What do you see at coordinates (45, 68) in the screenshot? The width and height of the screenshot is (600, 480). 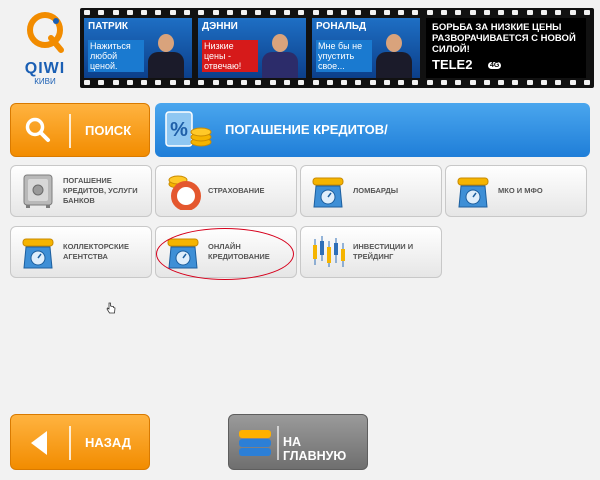 I see `logo-text: QIWI` at bounding box center [45, 68].